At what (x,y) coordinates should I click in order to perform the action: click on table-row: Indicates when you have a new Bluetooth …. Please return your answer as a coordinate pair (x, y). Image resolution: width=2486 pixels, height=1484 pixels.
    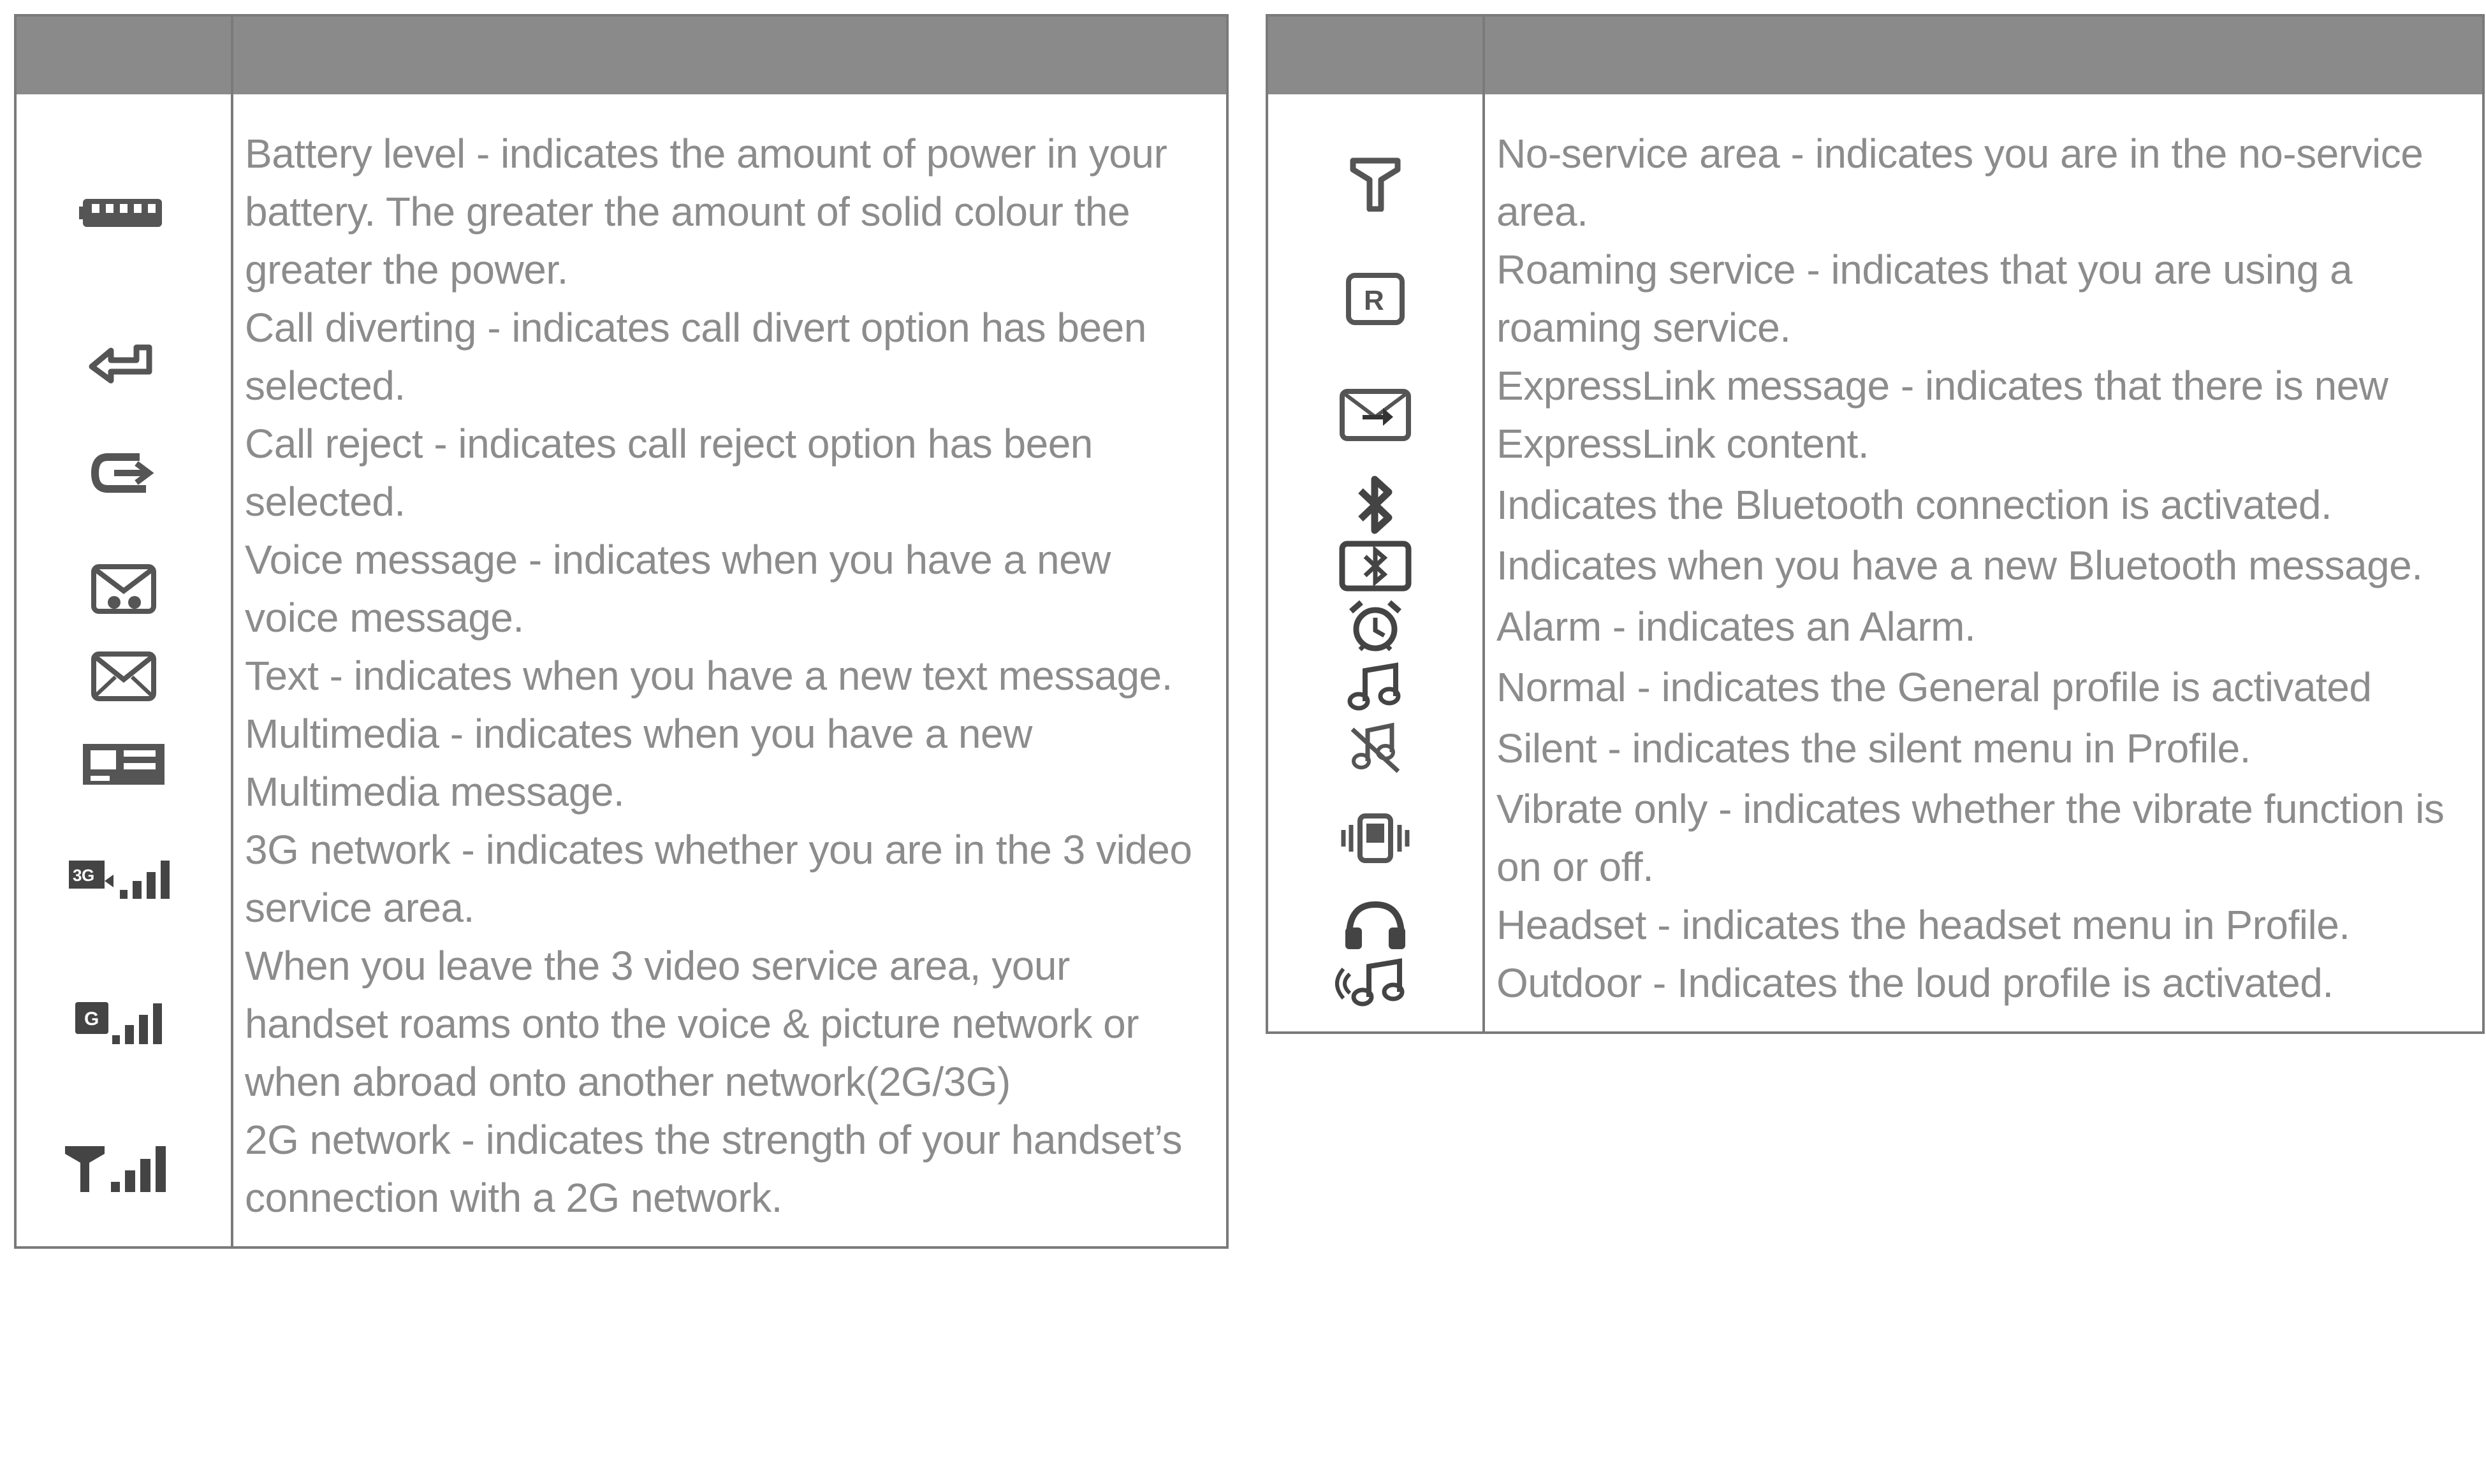
    Looking at the image, I should click on (1875, 566).